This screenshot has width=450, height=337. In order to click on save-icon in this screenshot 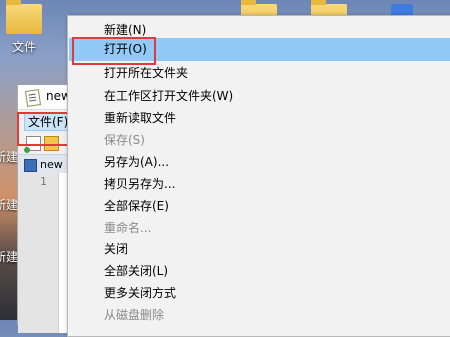, I will do `click(30, 165)`.